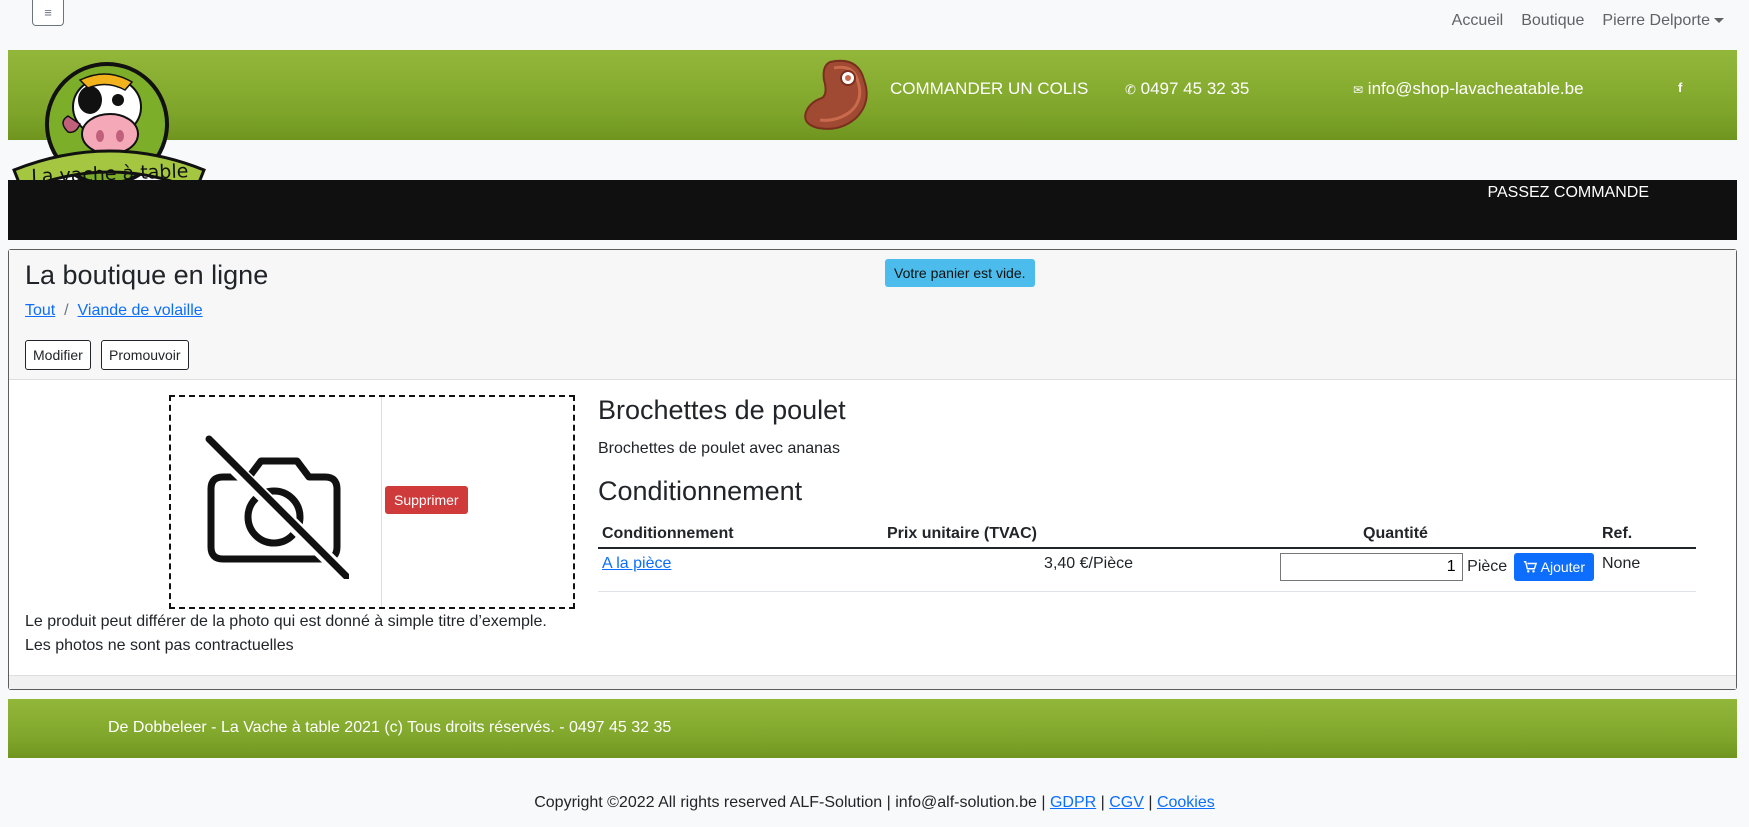 The height and width of the screenshot is (827, 1749). I want to click on menu-toggle-button: ≡, so click(48, 13).